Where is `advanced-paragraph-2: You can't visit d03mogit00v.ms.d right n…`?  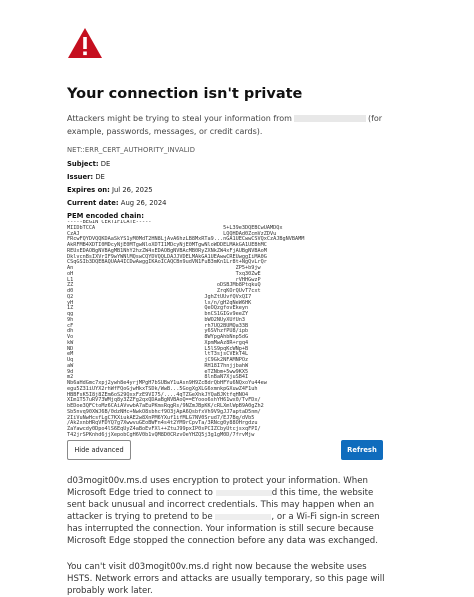 advanced-paragraph-2: You can't visit d03mogit00v.ms.d right n… is located at coordinates (226, 579).